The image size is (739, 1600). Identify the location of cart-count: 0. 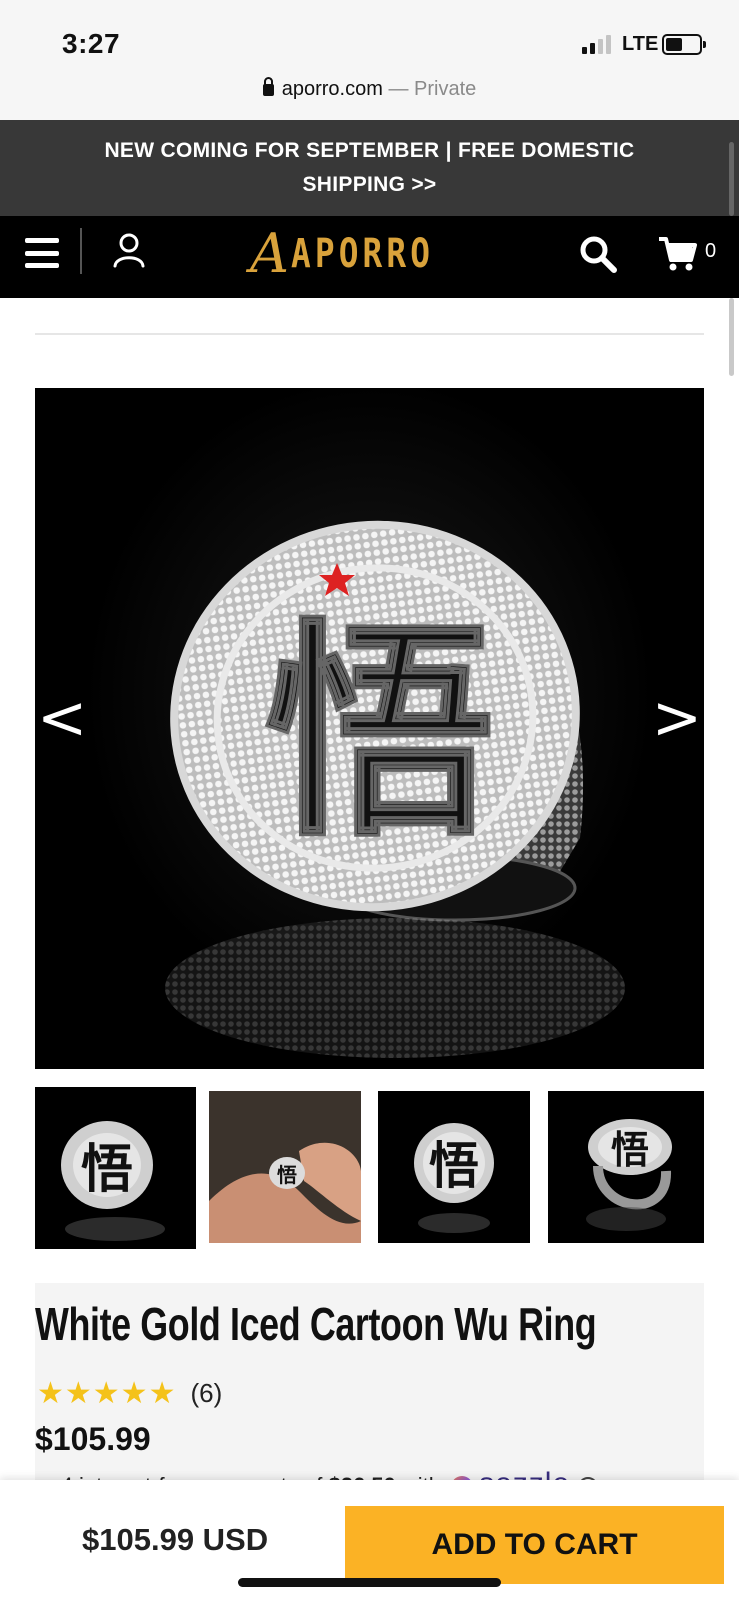
(711, 251).